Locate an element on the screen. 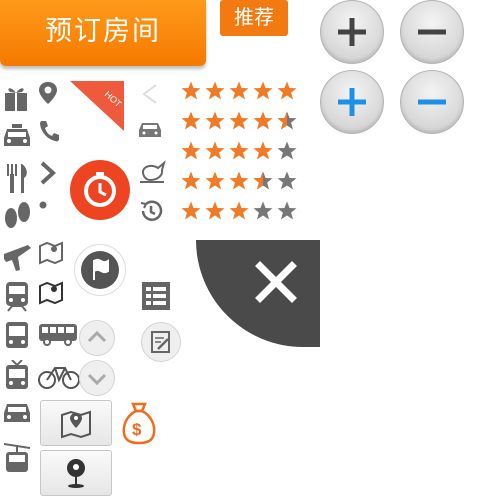 Image resolution: width=500 pixels, height=500 pixels. footprints-icon is located at coordinates (17, 215).